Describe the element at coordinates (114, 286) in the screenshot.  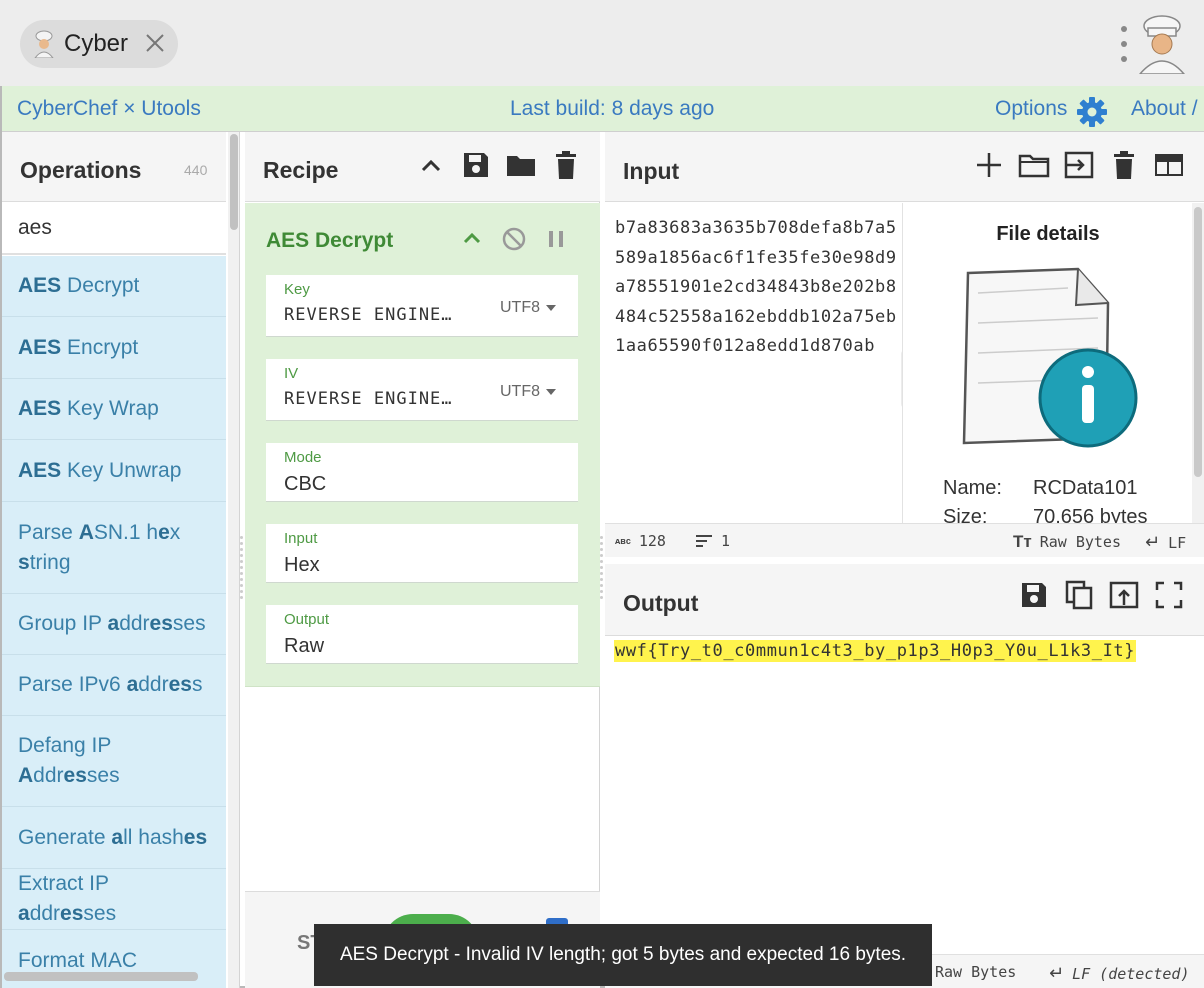
I see `operation-list-item: AES Decrypt` at that location.